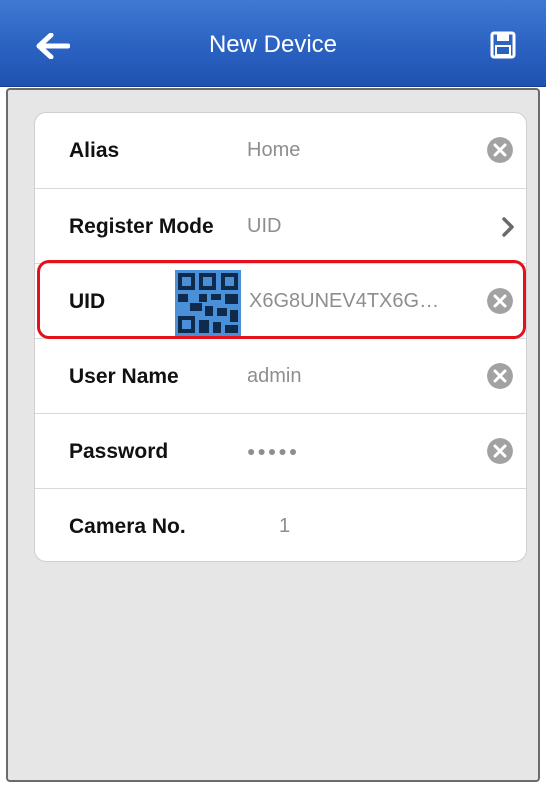 The width and height of the screenshot is (546, 787). What do you see at coordinates (503, 45) in the screenshot?
I see `save-icon` at bounding box center [503, 45].